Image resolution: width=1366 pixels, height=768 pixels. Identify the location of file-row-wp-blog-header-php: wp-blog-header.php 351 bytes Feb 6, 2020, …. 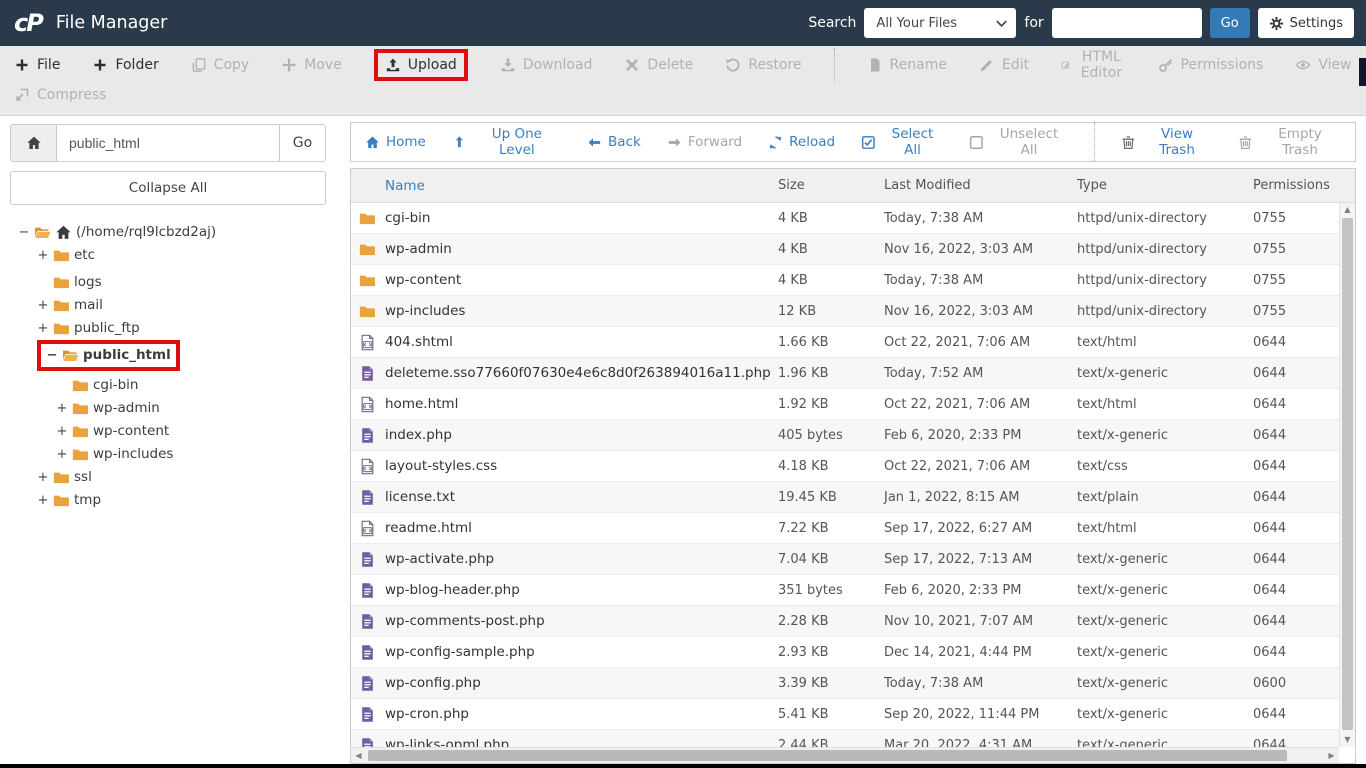
(845, 590).